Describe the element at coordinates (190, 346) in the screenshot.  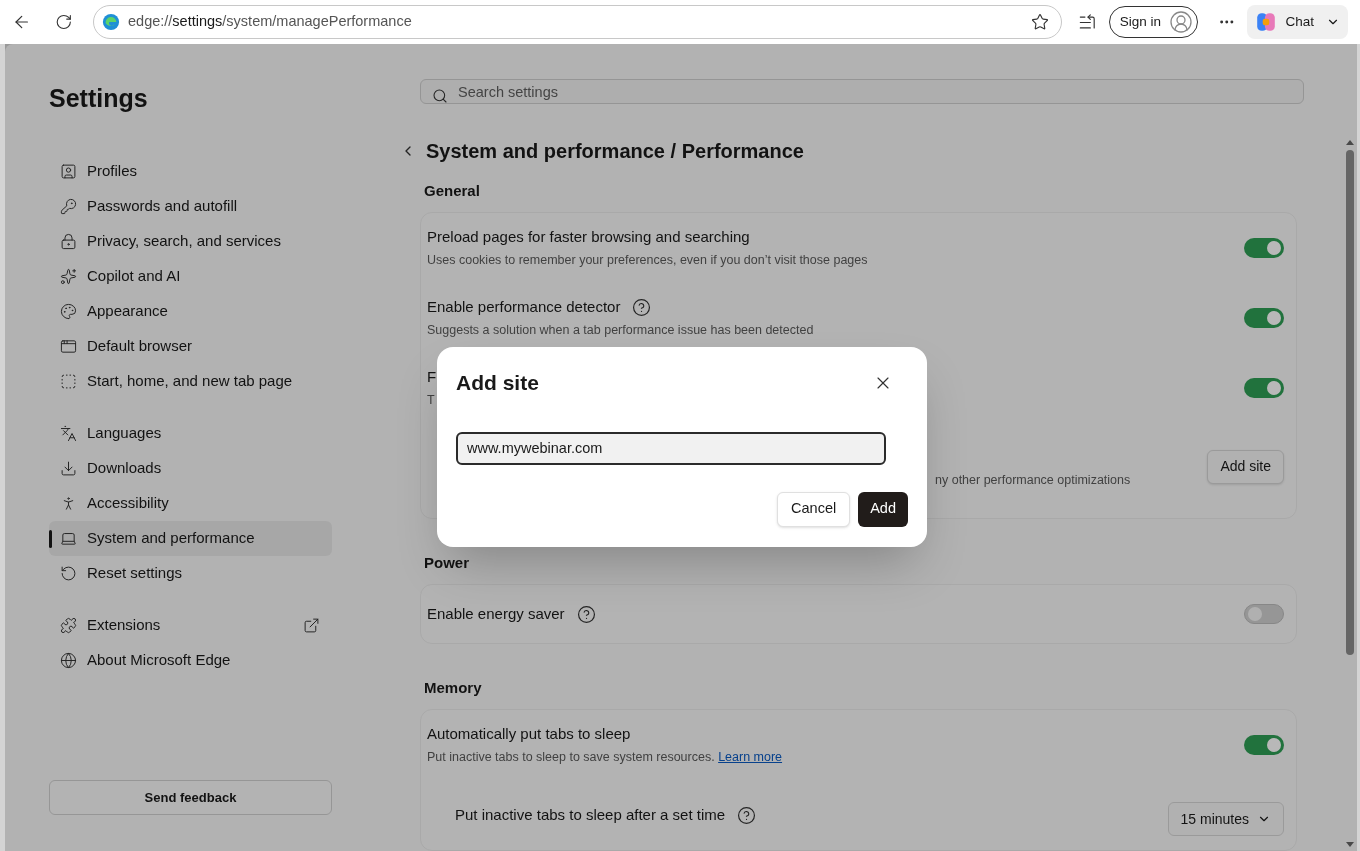
I see `nav-item: Default browser` at that location.